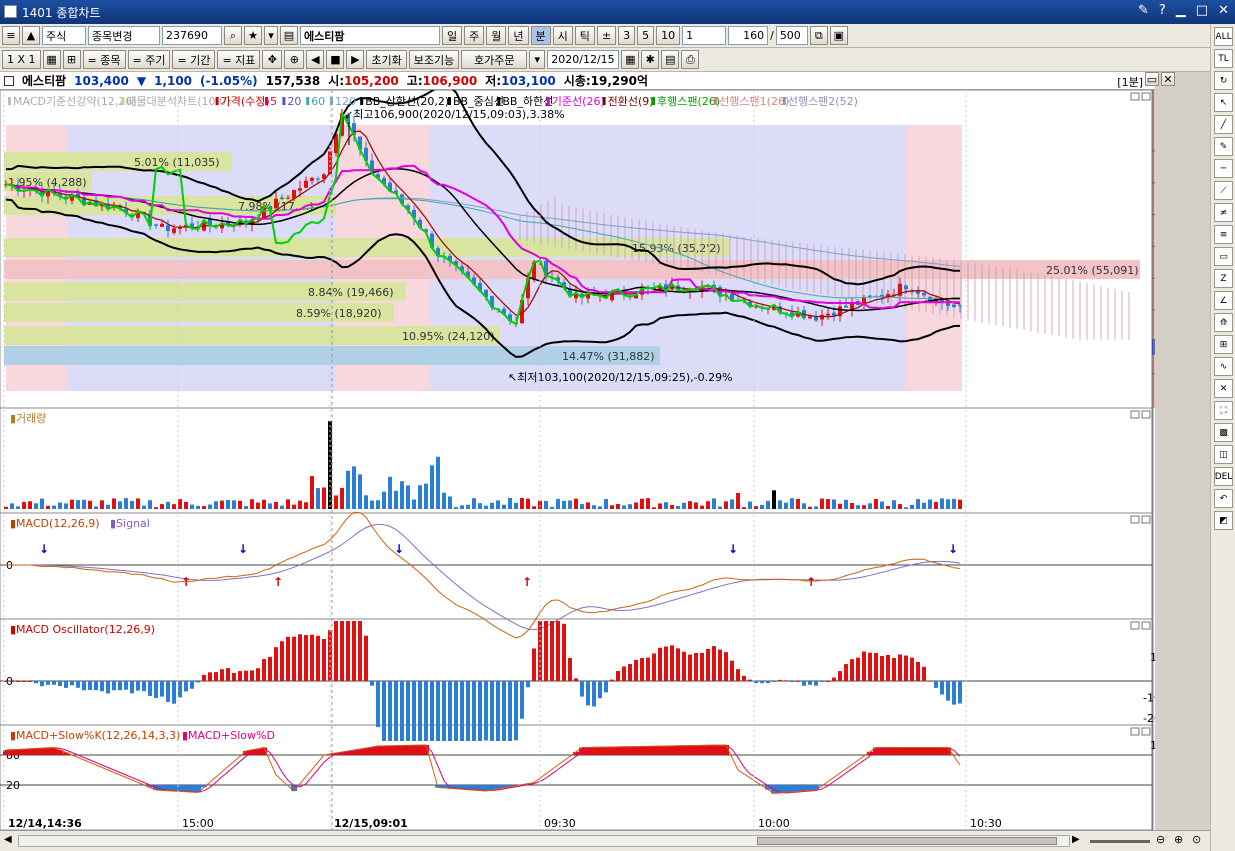  Describe the element at coordinates (548, 101) in the screenshot. I see `legend-swatch` at that location.